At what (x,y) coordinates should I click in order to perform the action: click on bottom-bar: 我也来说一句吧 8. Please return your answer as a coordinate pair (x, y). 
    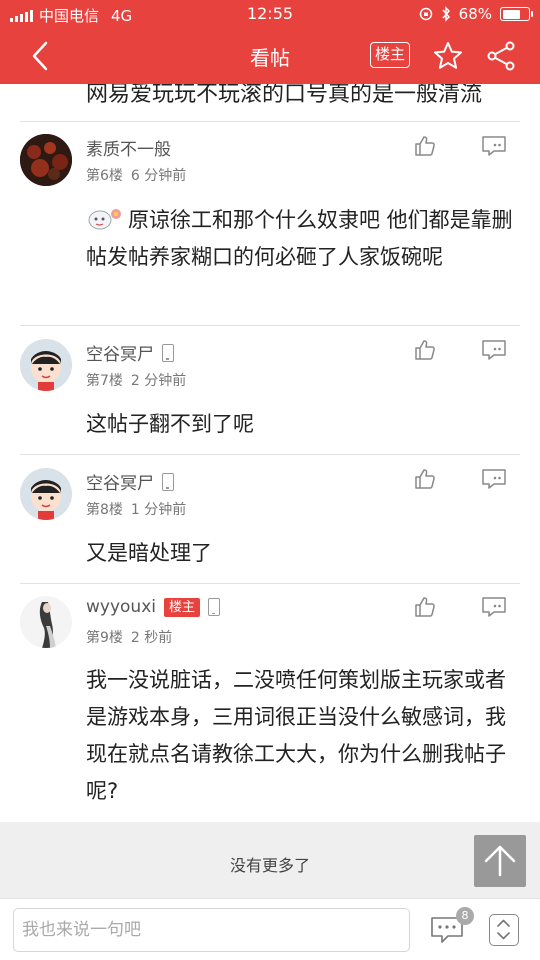
    Looking at the image, I should click on (270, 929).